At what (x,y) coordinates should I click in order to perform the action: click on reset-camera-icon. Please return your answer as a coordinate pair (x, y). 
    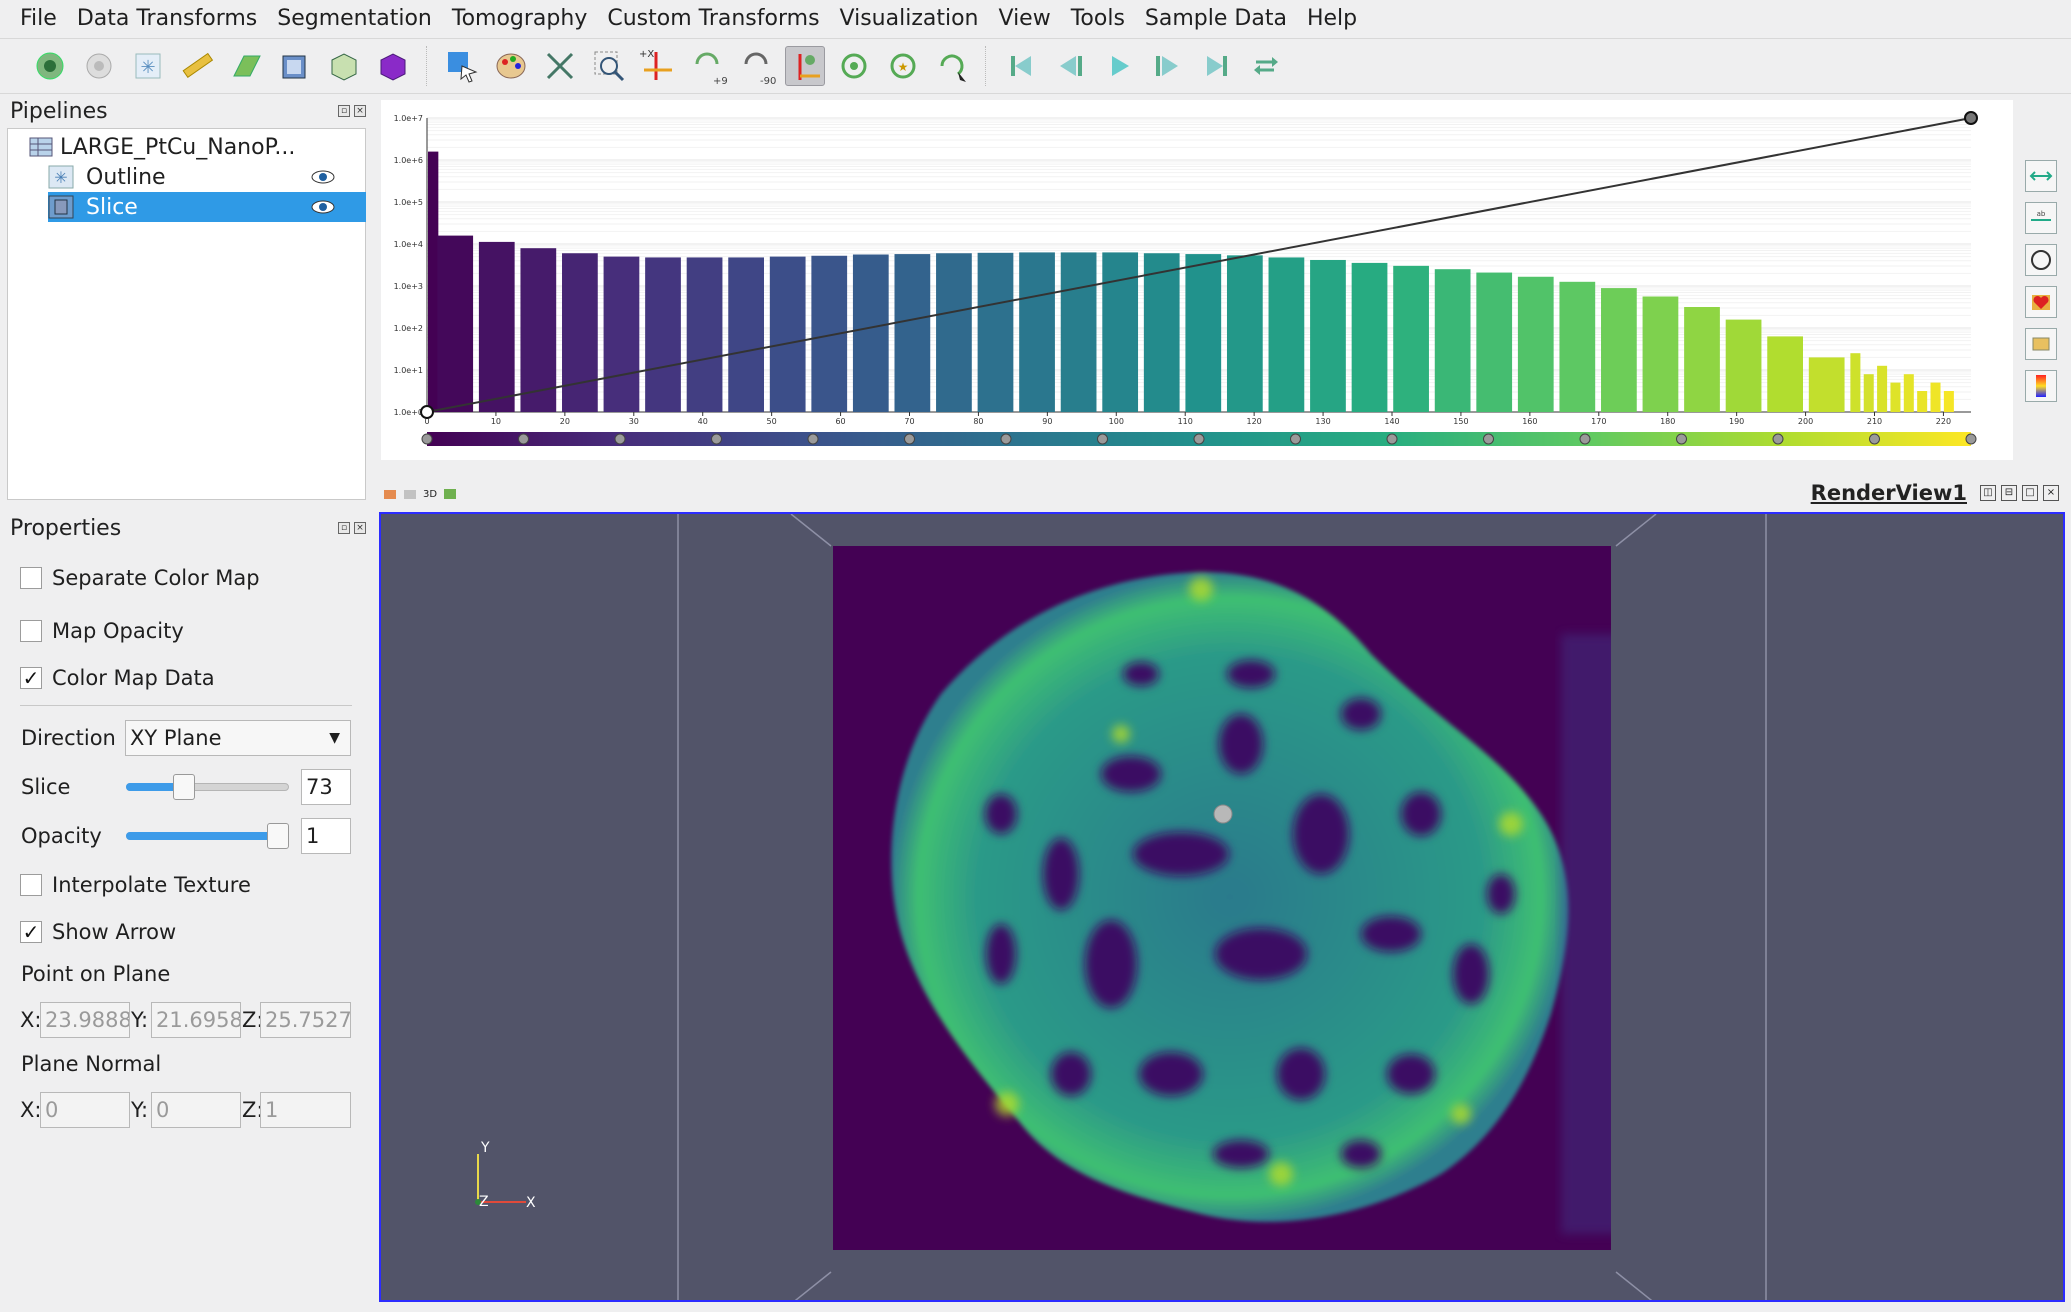
    Looking at the image, I should click on (560, 66).